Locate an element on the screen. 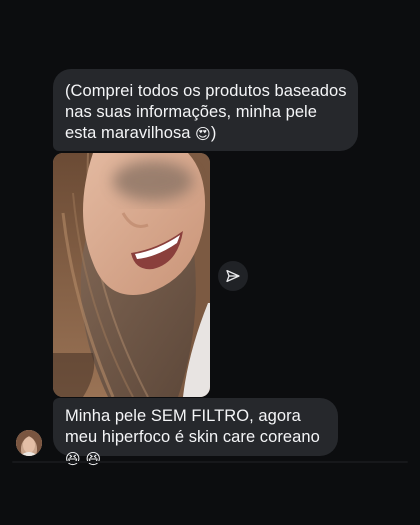  divider is located at coordinates (210, 462).